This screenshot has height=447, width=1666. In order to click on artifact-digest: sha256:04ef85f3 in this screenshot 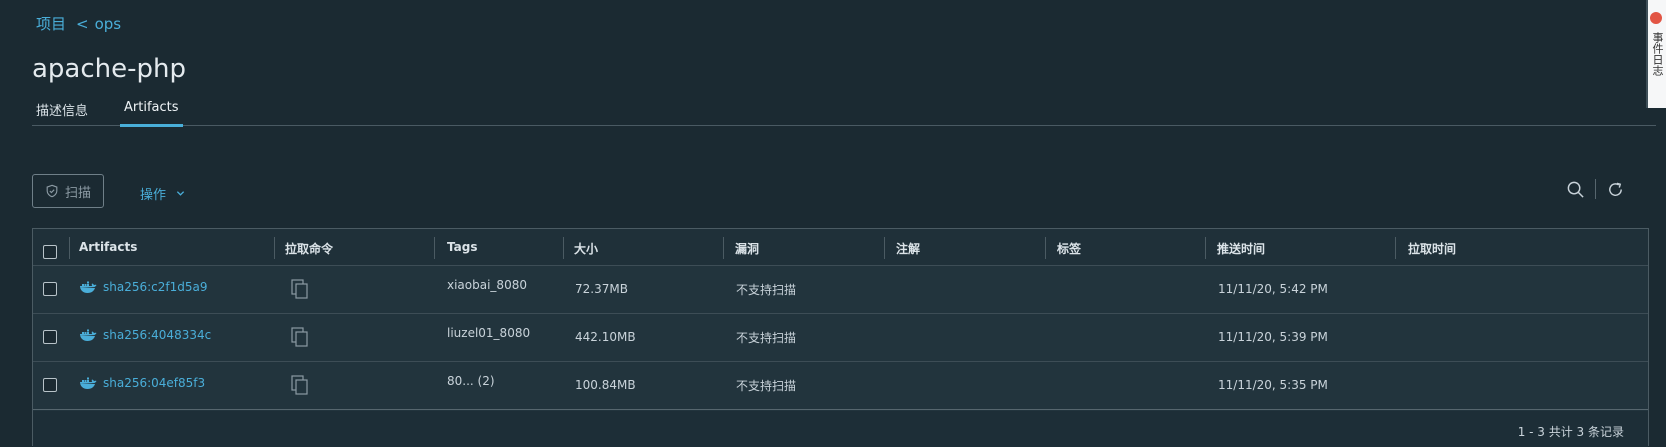, I will do `click(154, 383)`.